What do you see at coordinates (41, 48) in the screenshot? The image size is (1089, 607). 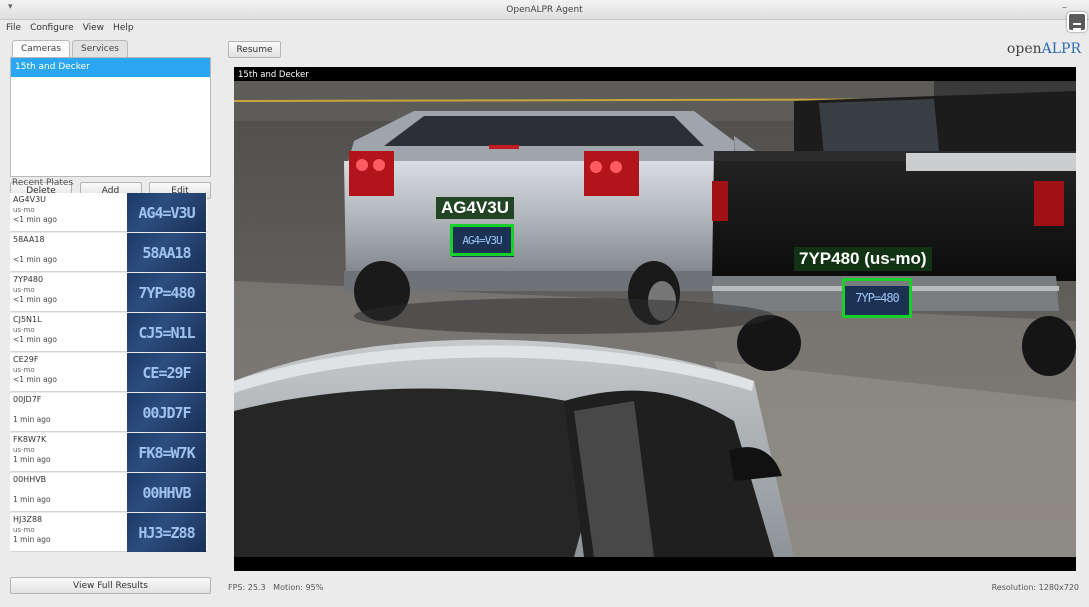 I see `tab-cameras: Cameras` at bounding box center [41, 48].